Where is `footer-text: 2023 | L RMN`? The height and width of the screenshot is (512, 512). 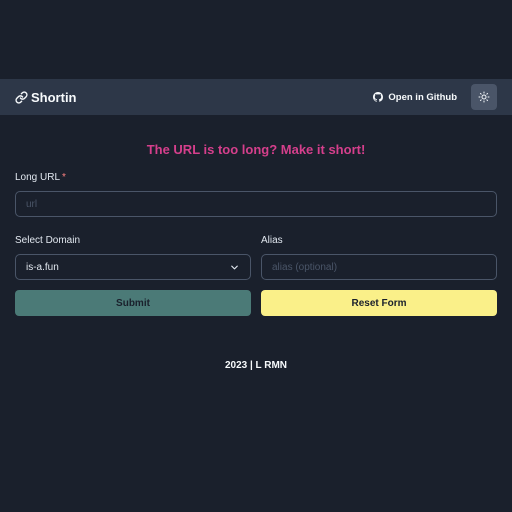 footer-text: 2023 | L RMN is located at coordinates (256, 365).